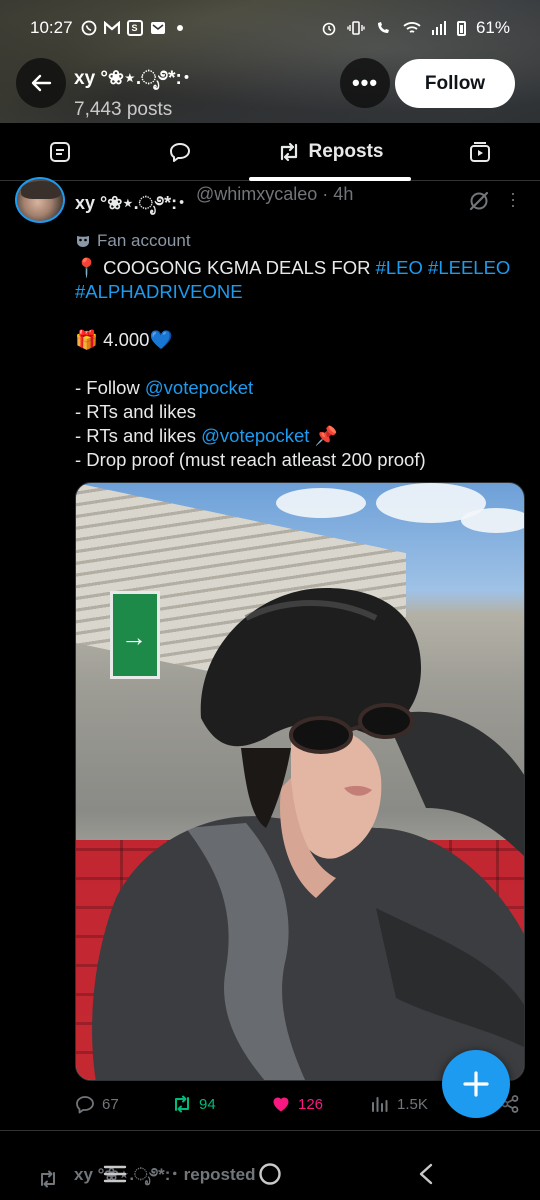 The width and height of the screenshot is (540, 1200). I want to click on back-arrow-icon, so click(41, 83).